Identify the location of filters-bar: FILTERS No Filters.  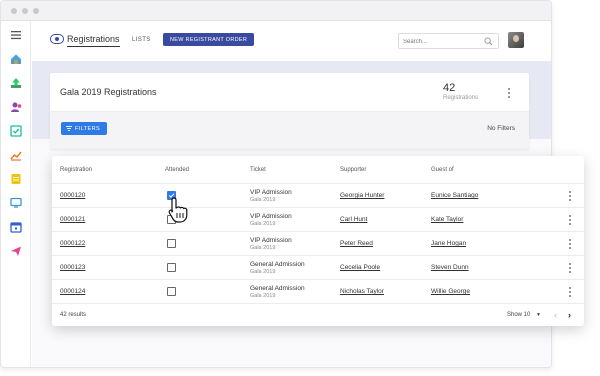
(289, 130).